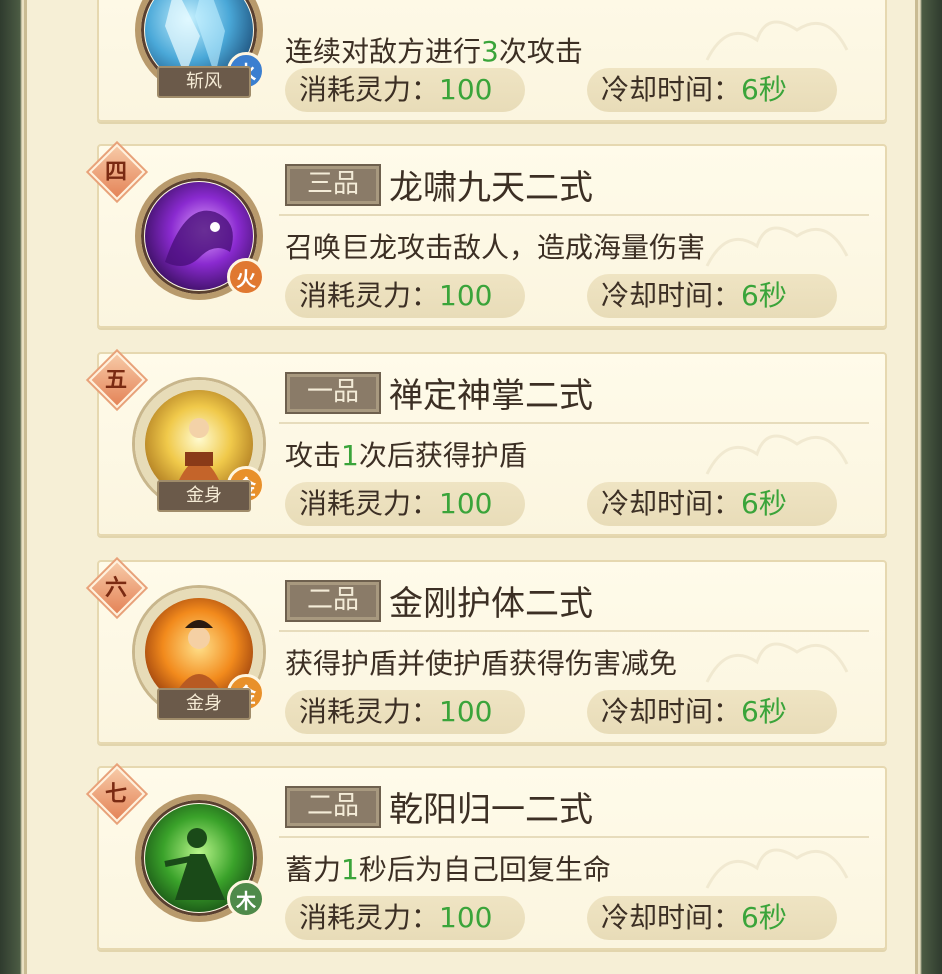  I want to click on skill-tag: 斩风, so click(204, 82).